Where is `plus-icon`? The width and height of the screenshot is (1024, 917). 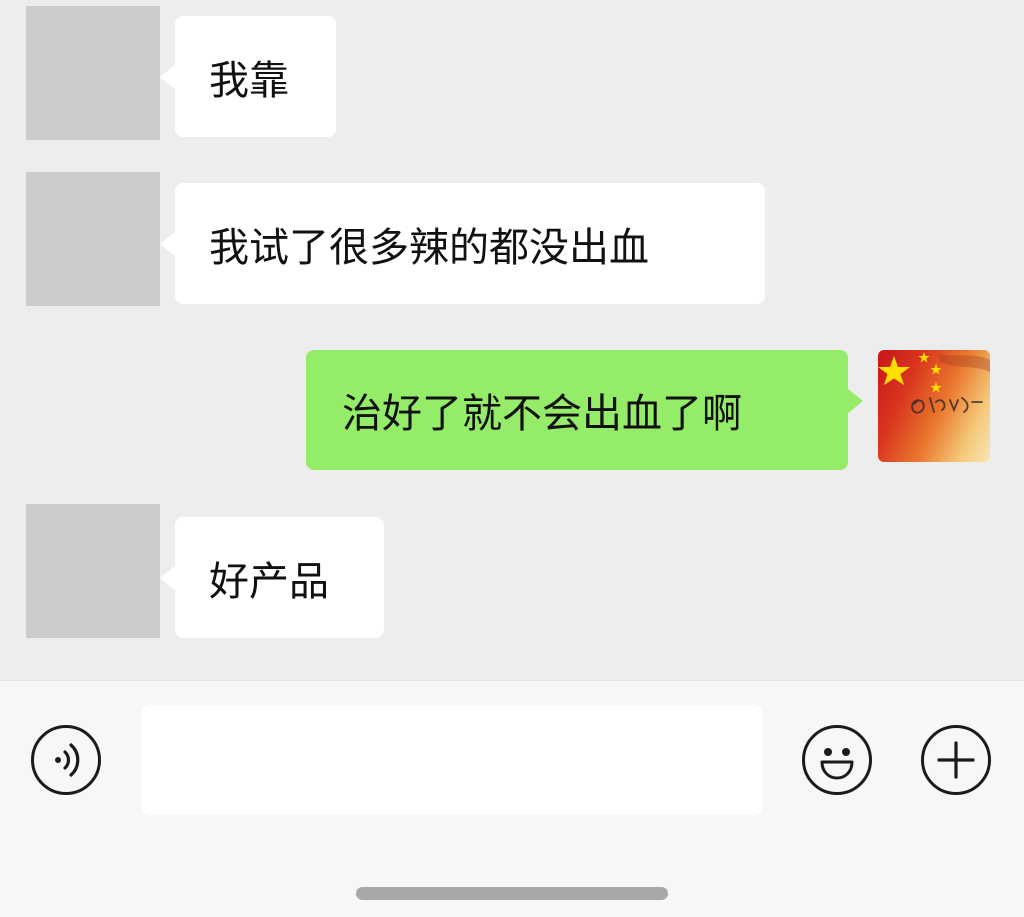 plus-icon is located at coordinates (956, 760).